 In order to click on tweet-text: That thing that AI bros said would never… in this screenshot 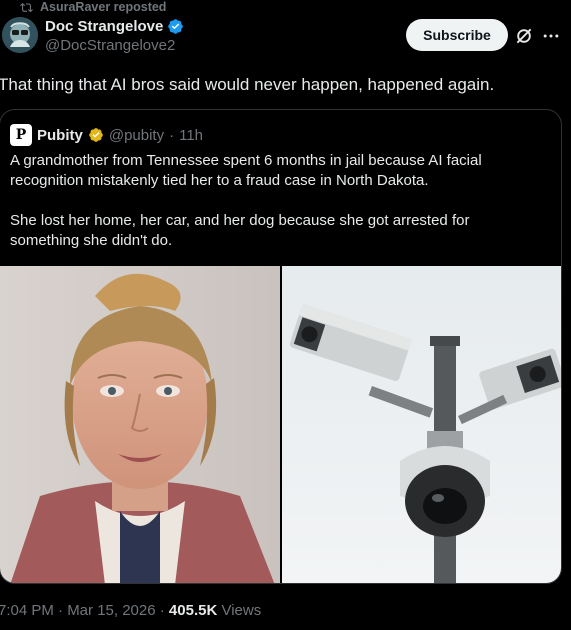, I will do `click(247, 84)`.